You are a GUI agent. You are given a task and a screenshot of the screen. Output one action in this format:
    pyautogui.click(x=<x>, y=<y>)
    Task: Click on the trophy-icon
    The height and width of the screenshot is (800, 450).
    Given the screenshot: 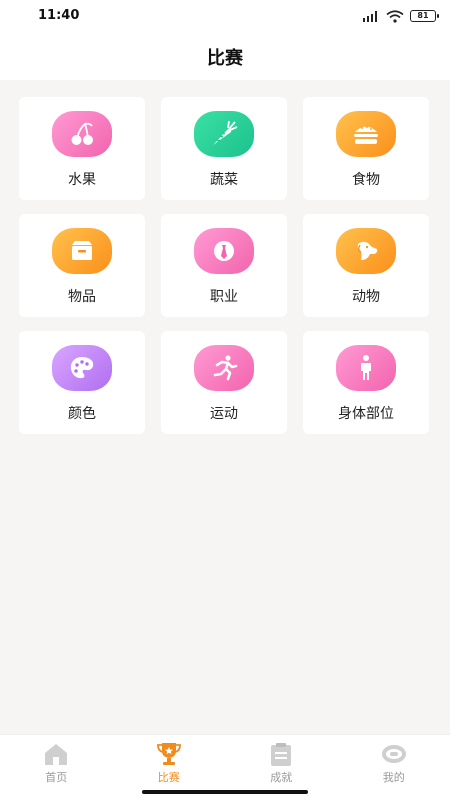 What is the action you would take?
    pyautogui.click(x=168, y=754)
    